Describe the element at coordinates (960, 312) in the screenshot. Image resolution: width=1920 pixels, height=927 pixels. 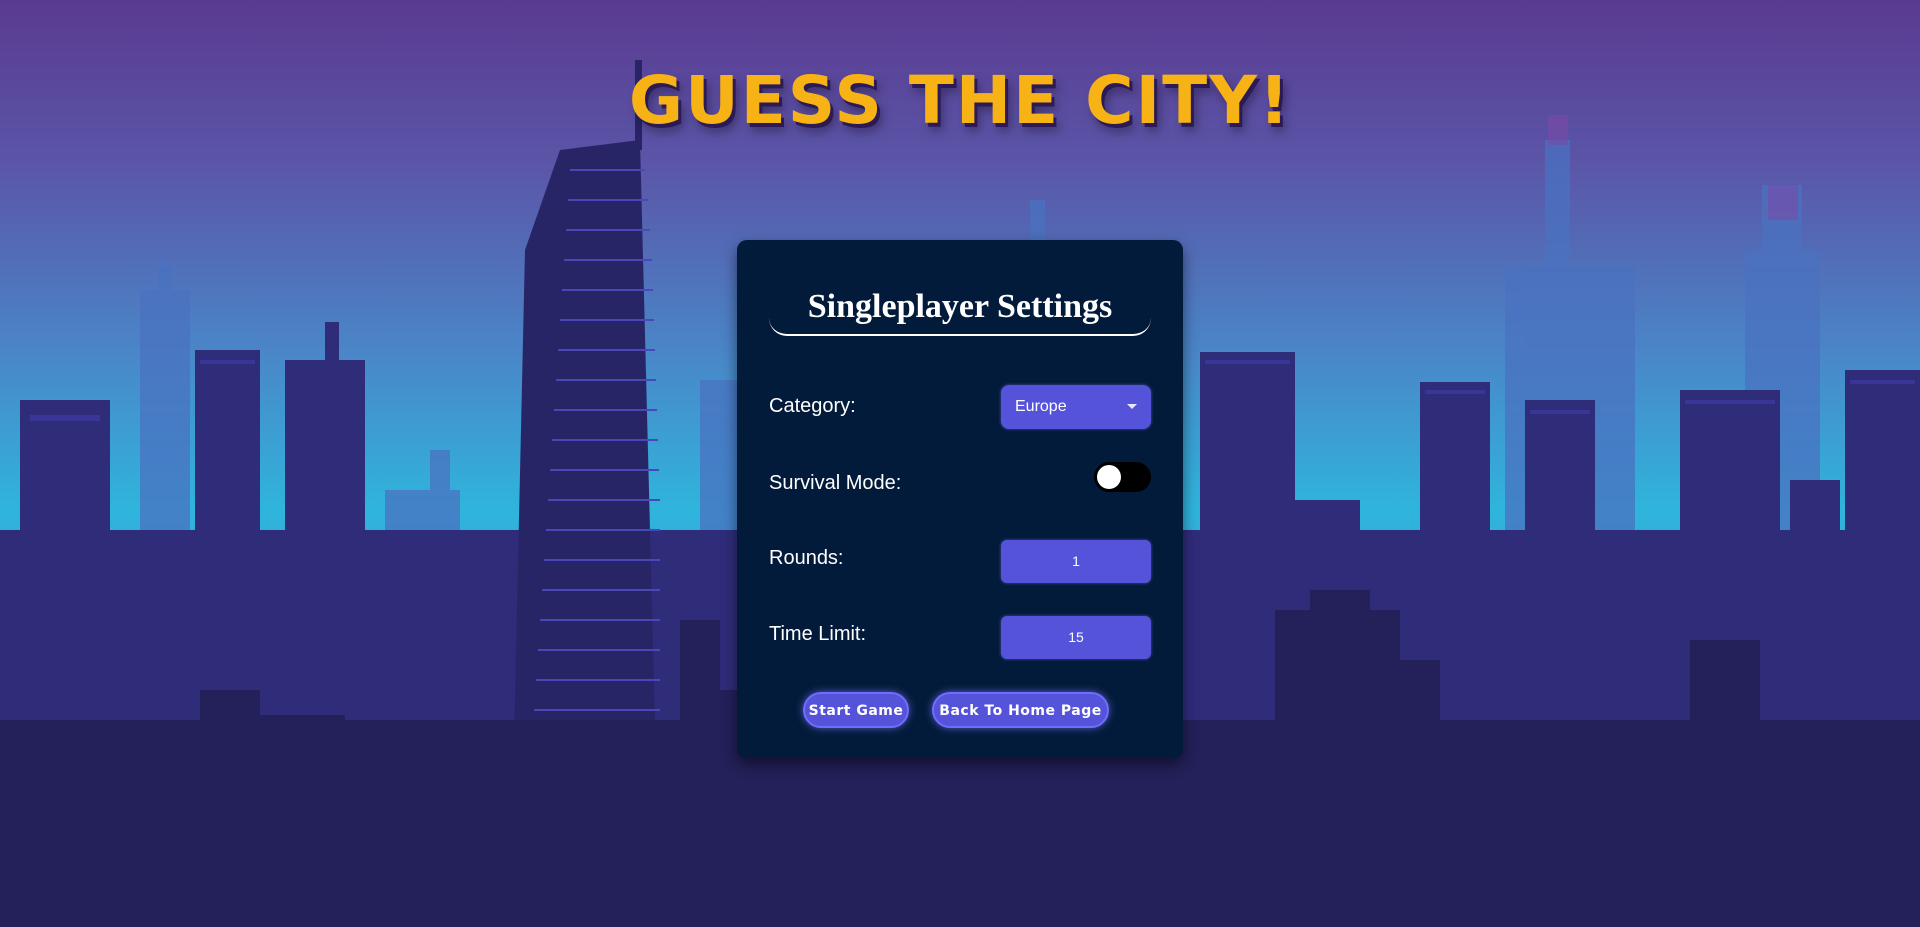
I see `panel-heading: Singleplayer Settings` at that location.